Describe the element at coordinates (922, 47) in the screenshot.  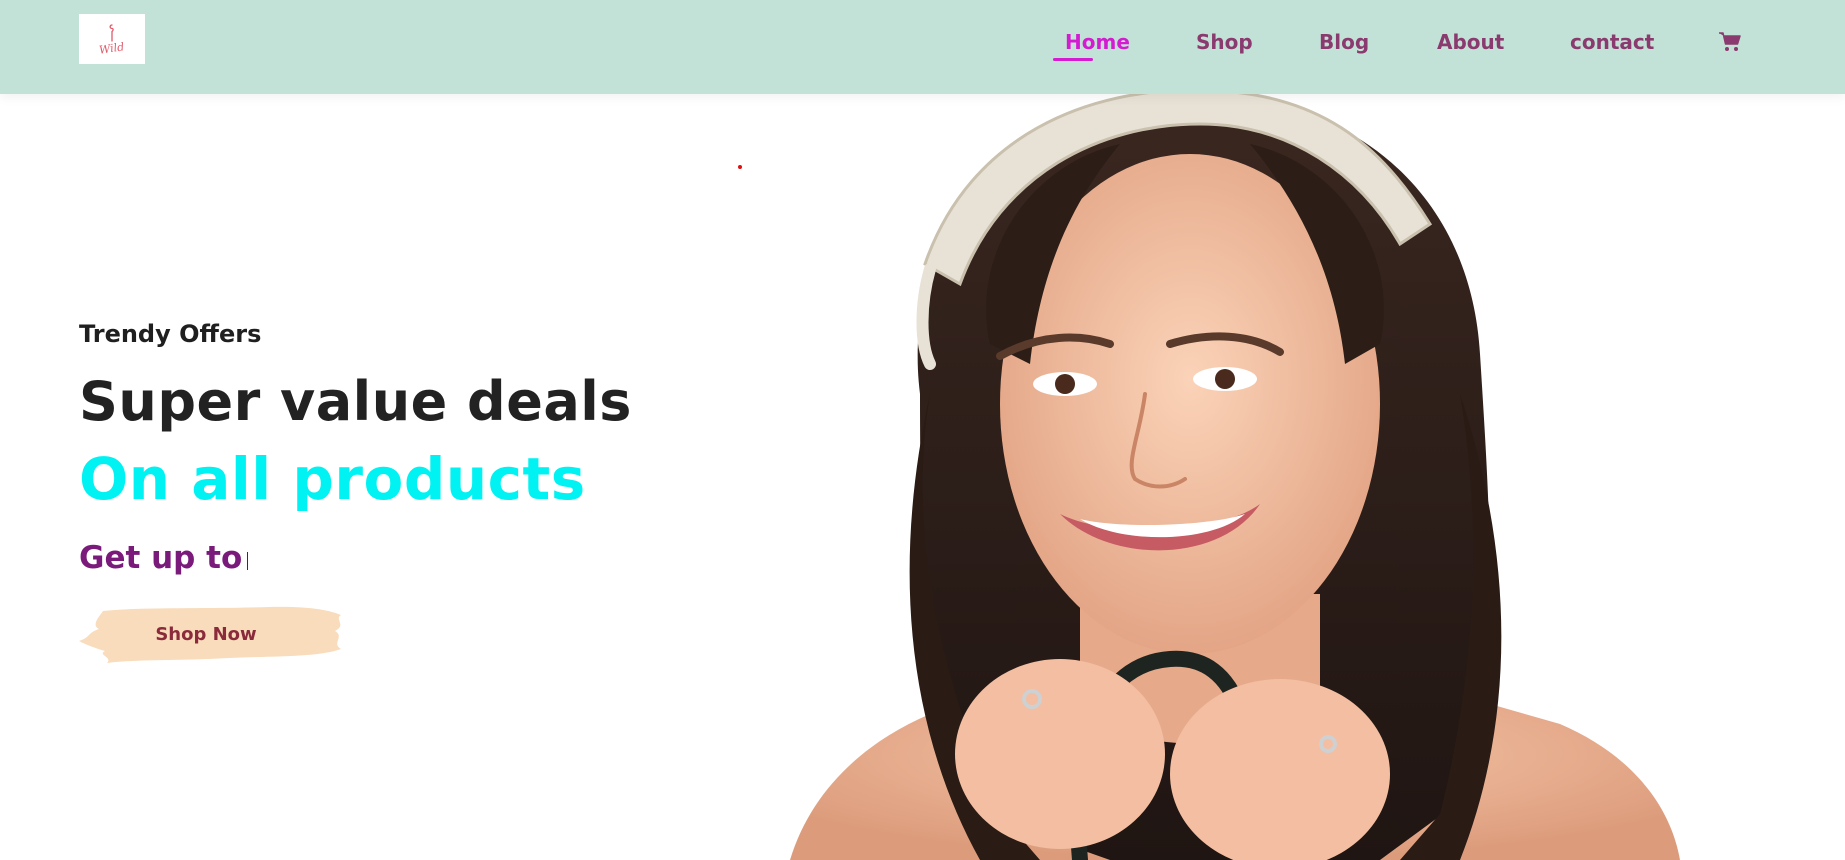
I see `site-header: Wild Home Shop Blog About contact` at that location.